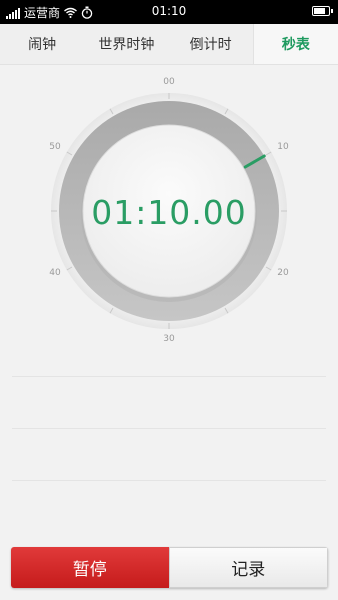 This screenshot has width=338, height=600. What do you see at coordinates (169, 82) in the screenshot?
I see `dial-label-00: 00` at bounding box center [169, 82].